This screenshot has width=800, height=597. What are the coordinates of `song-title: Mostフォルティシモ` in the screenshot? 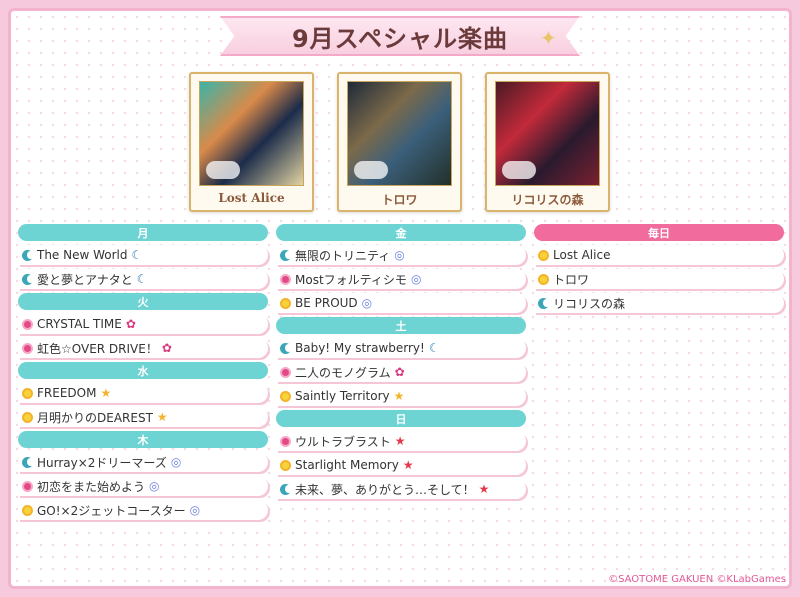 It's located at (351, 279).